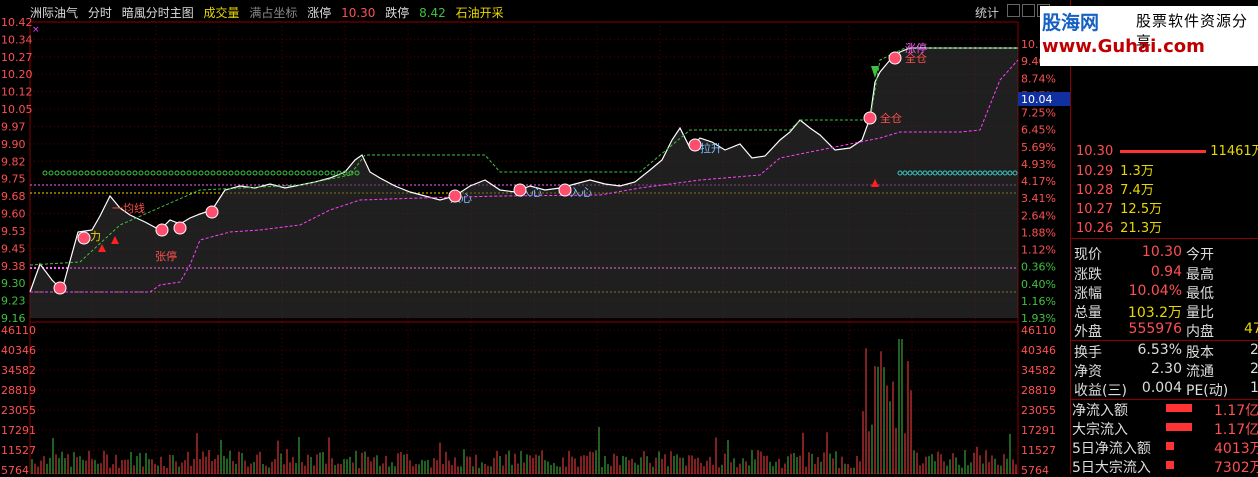 This screenshot has height=477, width=1258. What do you see at coordinates (36, 30) in the screenshot?
I see `corner-mark: ×` at bounding box center [36, 30].